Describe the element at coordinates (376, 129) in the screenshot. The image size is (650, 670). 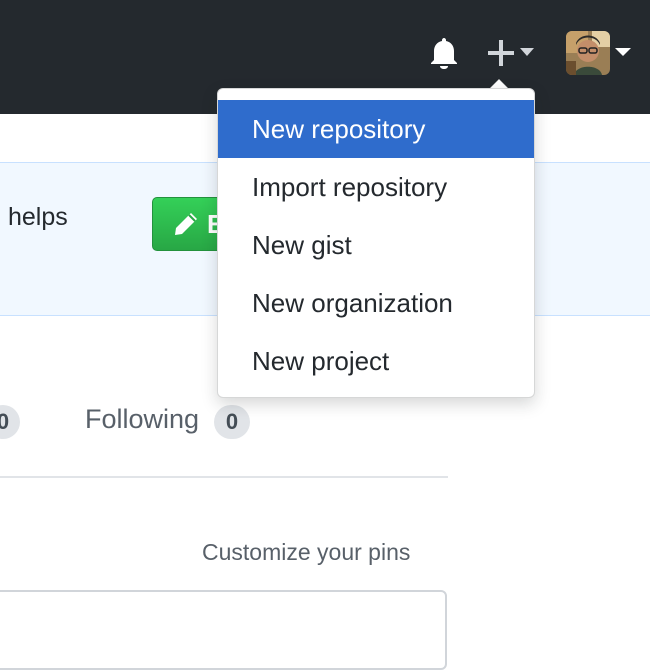
I see `menu-item-new-repository: New repository` at that location.